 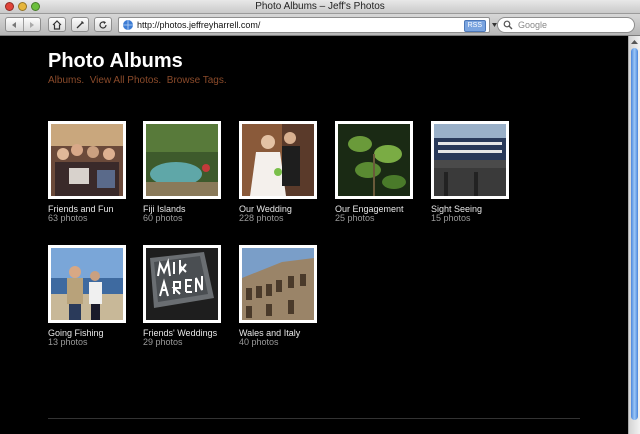 What do you see at coordinates (314, 418) in the screenshot?
I see `footer-divider` at bounding box center [314, 418].